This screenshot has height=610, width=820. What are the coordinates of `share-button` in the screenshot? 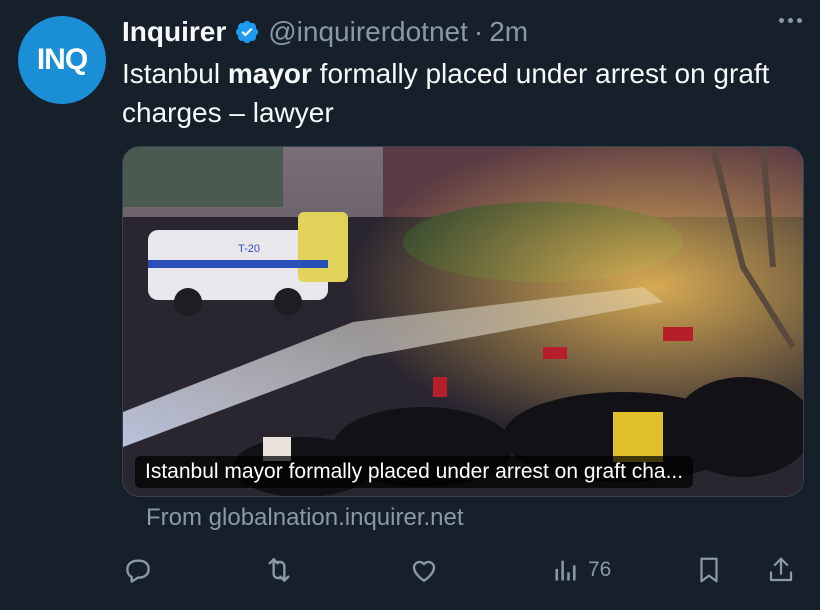 It's located at (781, 570).